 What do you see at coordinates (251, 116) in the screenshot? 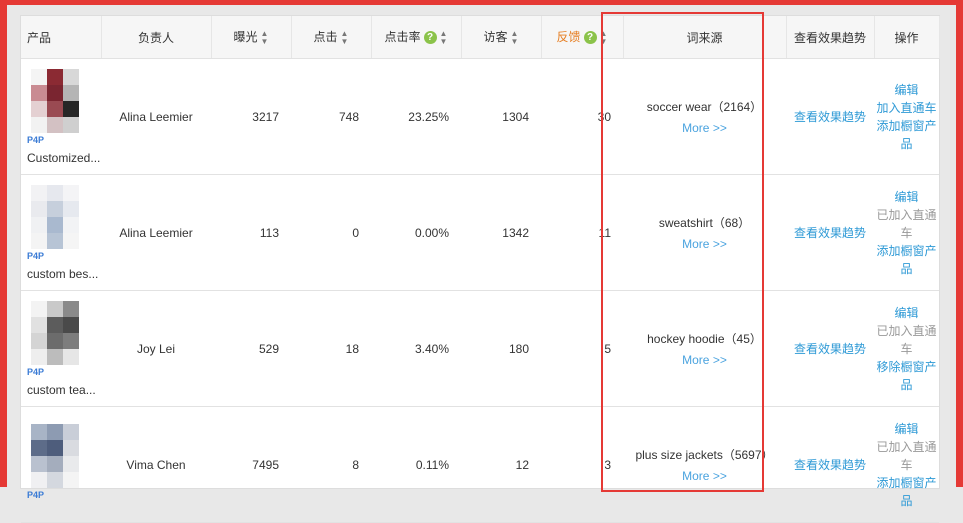
I see `impressions-cell: 3217` at bounding box center [251, 116].